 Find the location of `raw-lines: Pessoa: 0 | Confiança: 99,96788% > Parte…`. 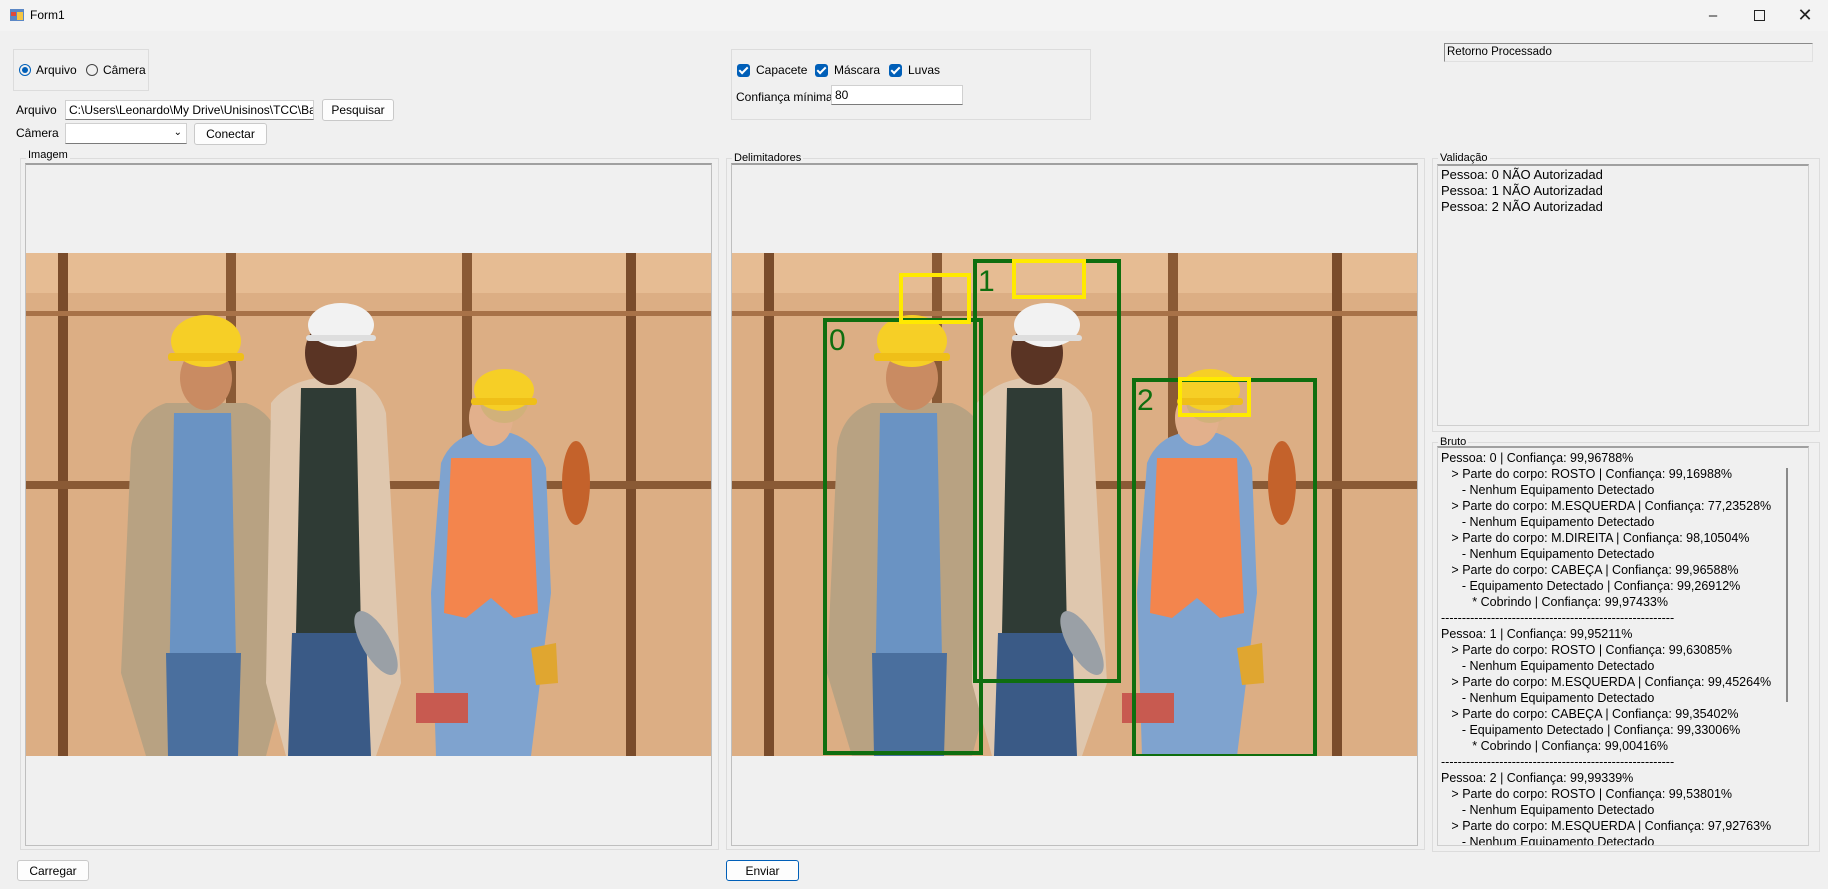

raw-lines: Pessoa: 0 | Confiança: 99,96788% > Parte… is located at coordinates (1623, 648).